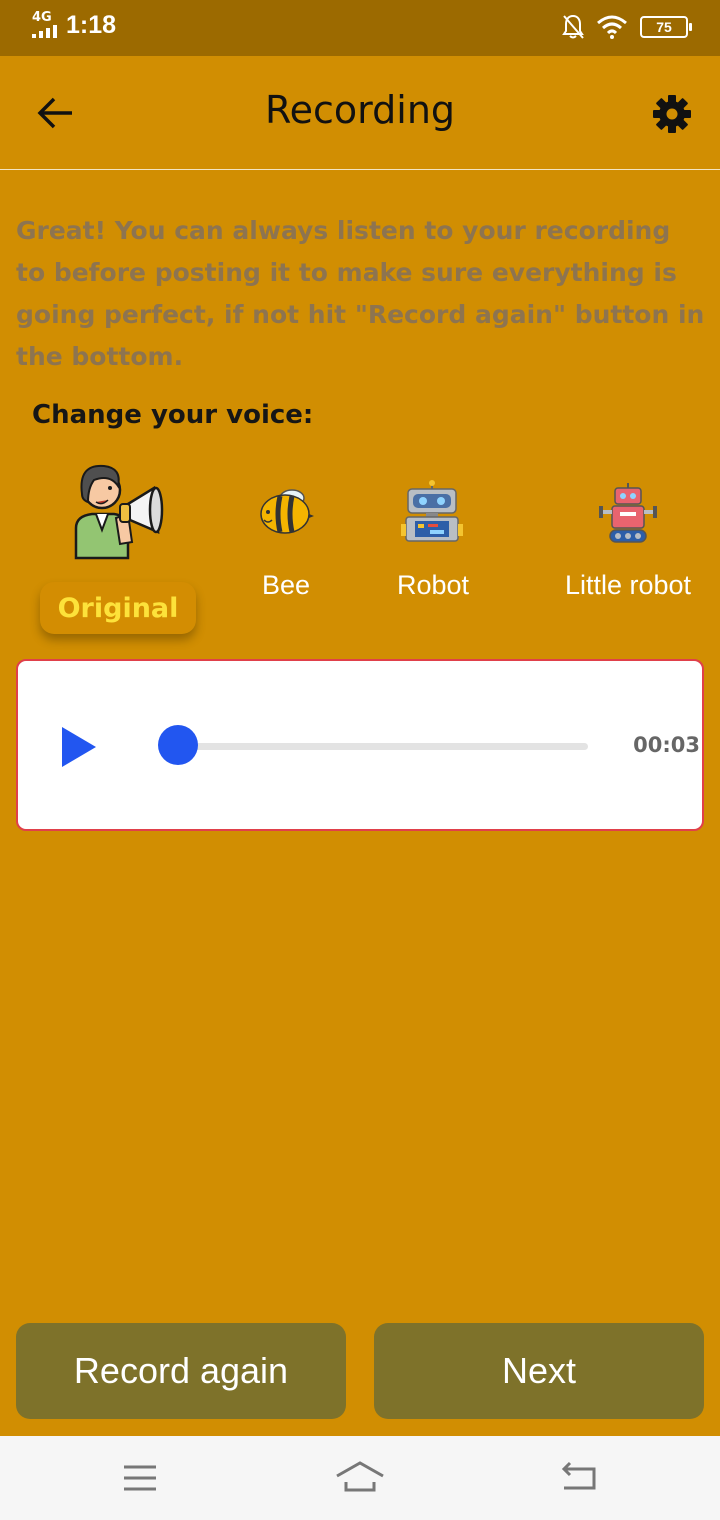 The image size is (720, 1520). I want to click on network-type: 4G, so click(42, 17).